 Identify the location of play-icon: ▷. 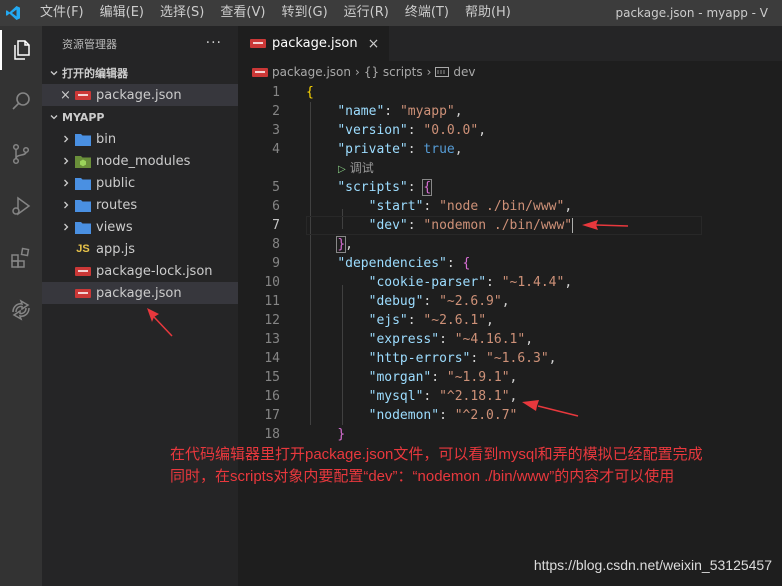
(342, 169).